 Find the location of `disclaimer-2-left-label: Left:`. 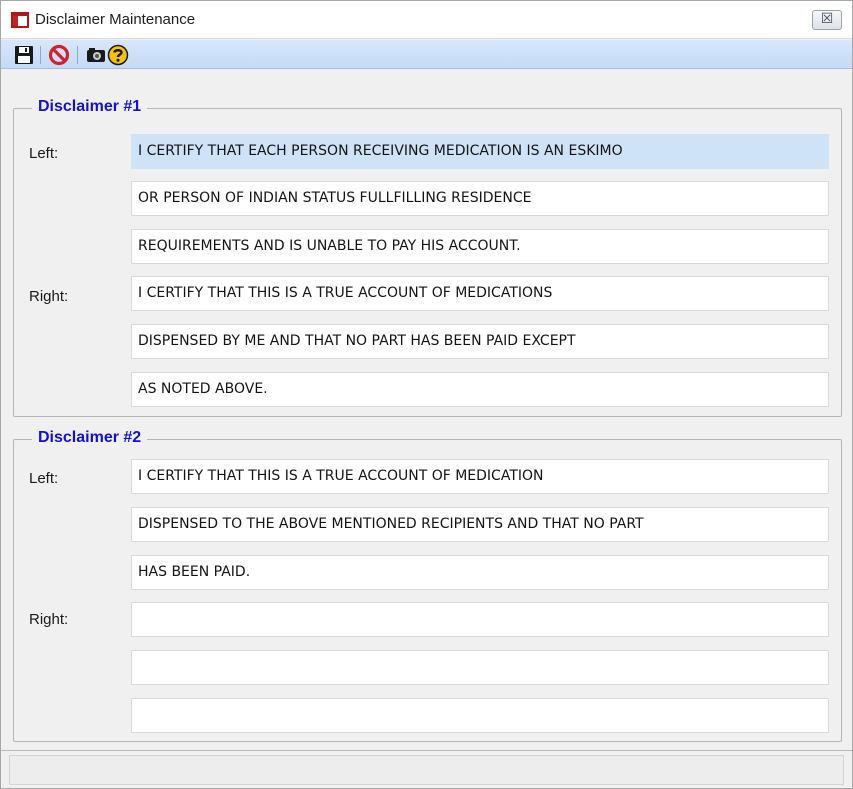

disclaimer-2-left-label: Left: is located at coordinates (44, 478).